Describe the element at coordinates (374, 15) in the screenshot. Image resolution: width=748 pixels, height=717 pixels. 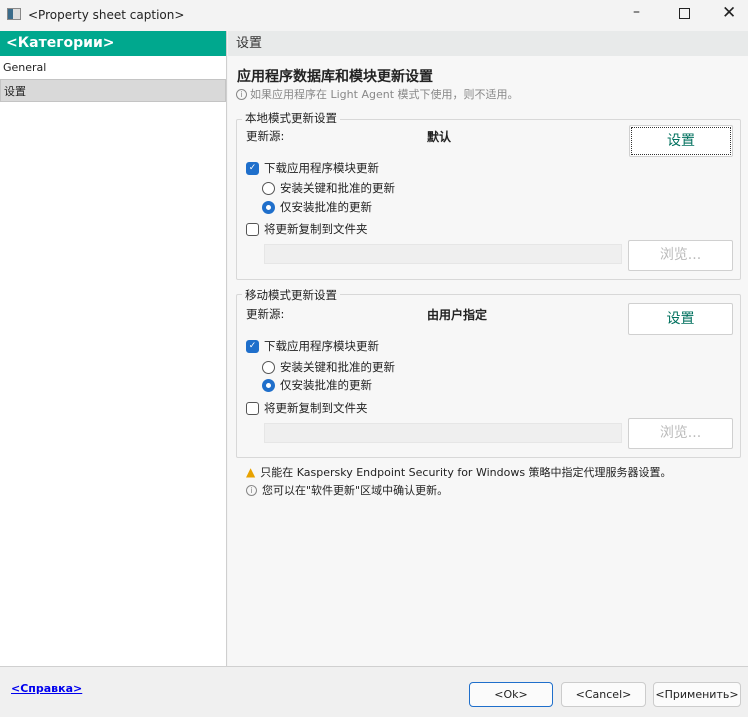
I see `title-bar: <Property sheet caption> – ✕` at that location.